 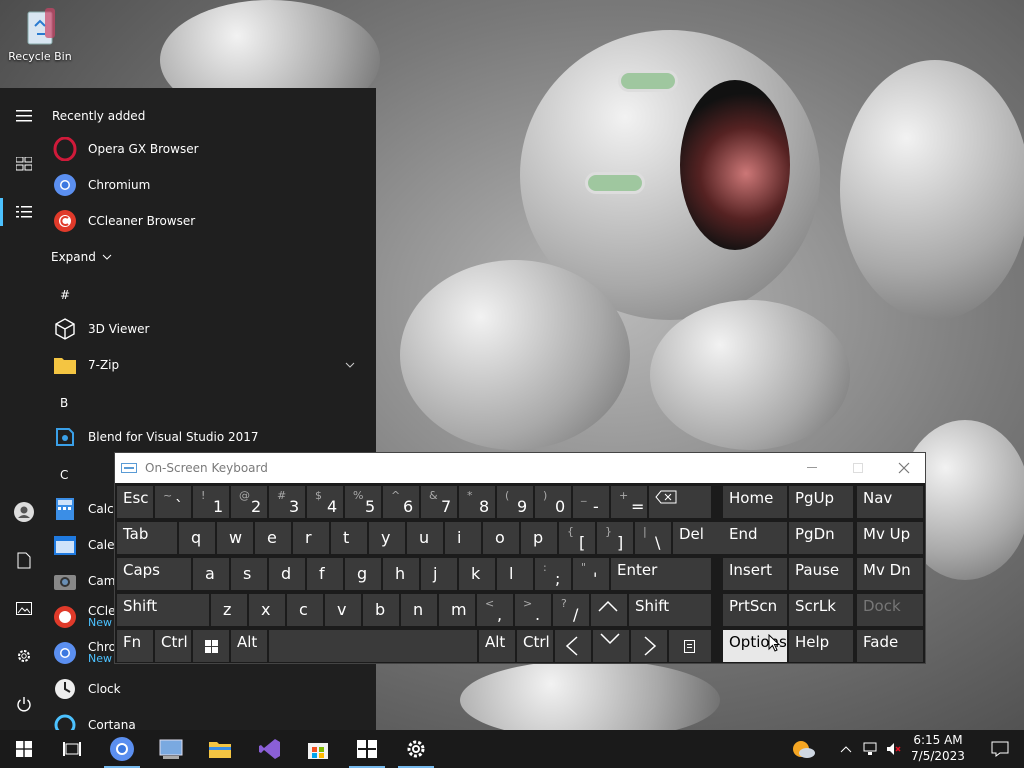 I want to click on taskbar-chromium, so click(x=122, y=749).